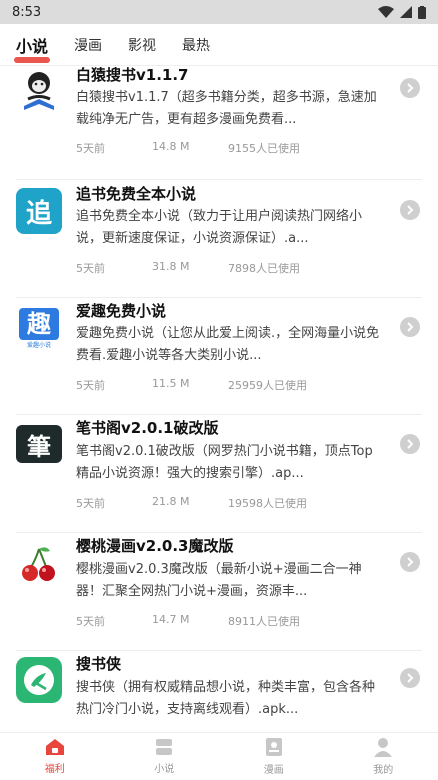 The image size is (438, 780). What do you see at coordinates (164, 747) in the screenshot?
I see `book-stack-icon` at bounding box center [164, 747].